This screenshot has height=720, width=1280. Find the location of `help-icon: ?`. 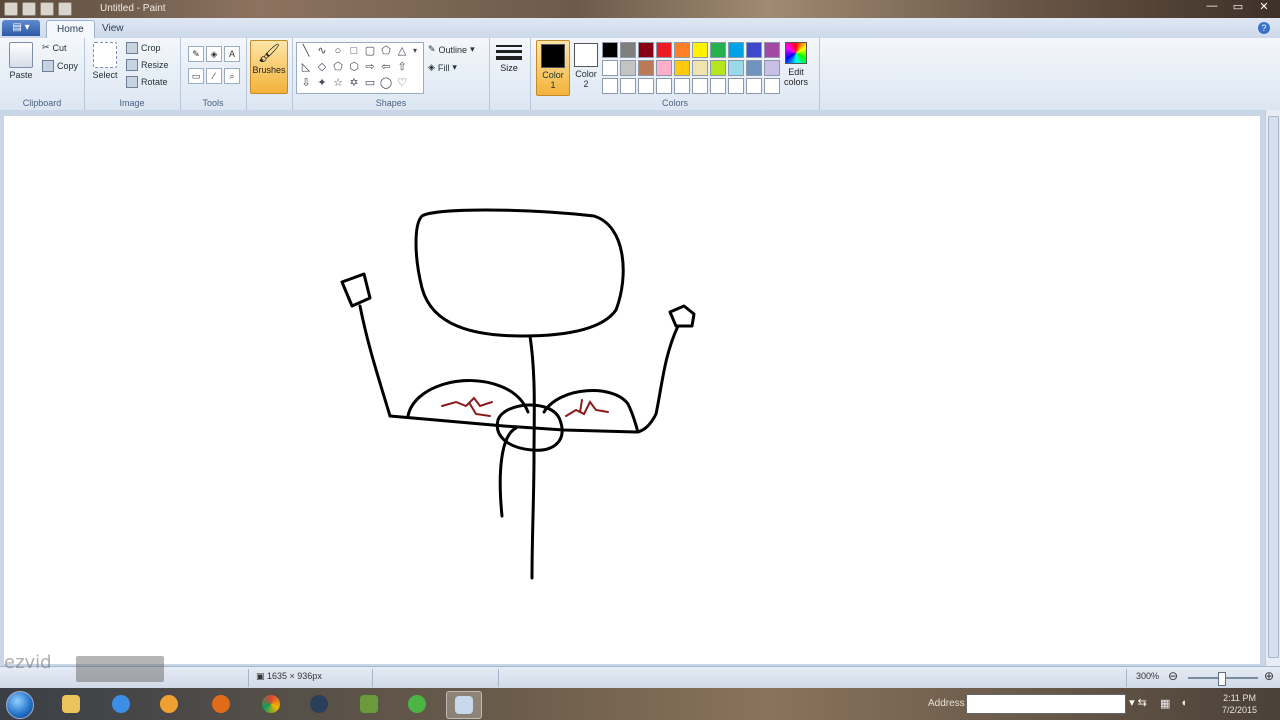

help-icon: ? is located at coordinates (1264, 28).